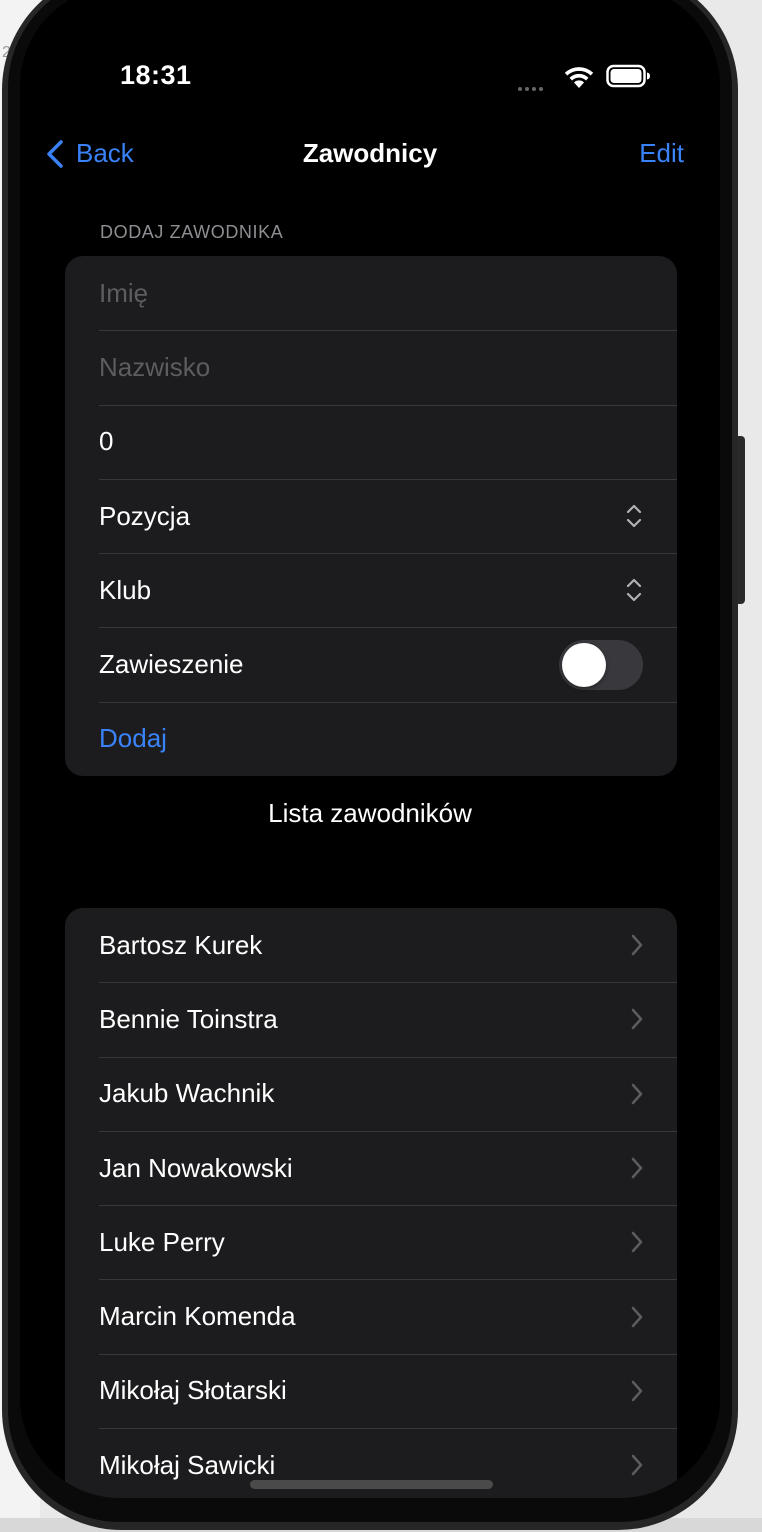 This screenshot has height=1532, width=762. I want to click on toggle-knob, so click(584, 664).